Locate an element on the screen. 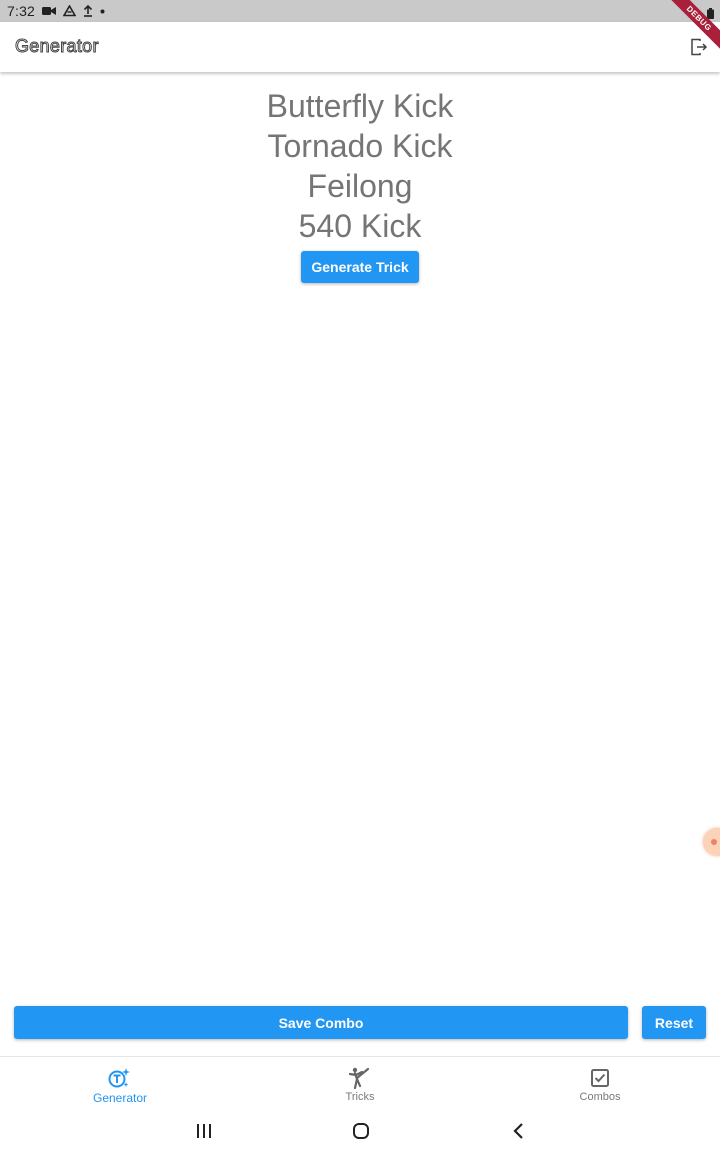 The image size is (720, 1152). save-combo-button: Save Combo is located at coordinates (321, 1022).